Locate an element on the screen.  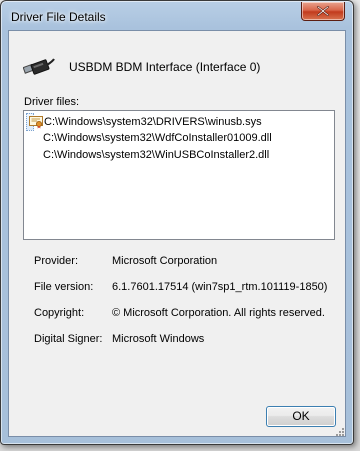
driver-files-label: Driver files: is located at coordinates (52, 102).